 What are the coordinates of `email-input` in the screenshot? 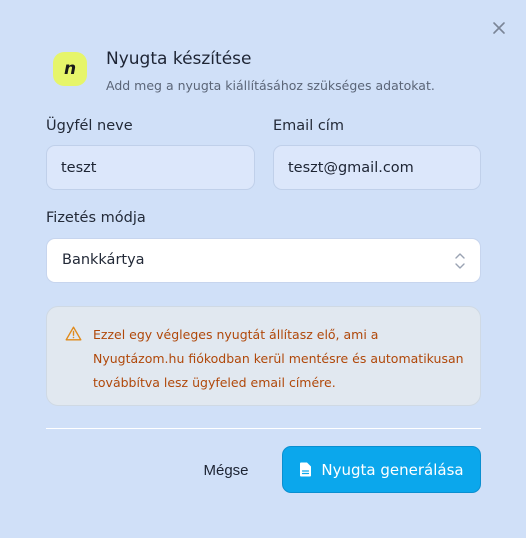 It's located at (377, 167).